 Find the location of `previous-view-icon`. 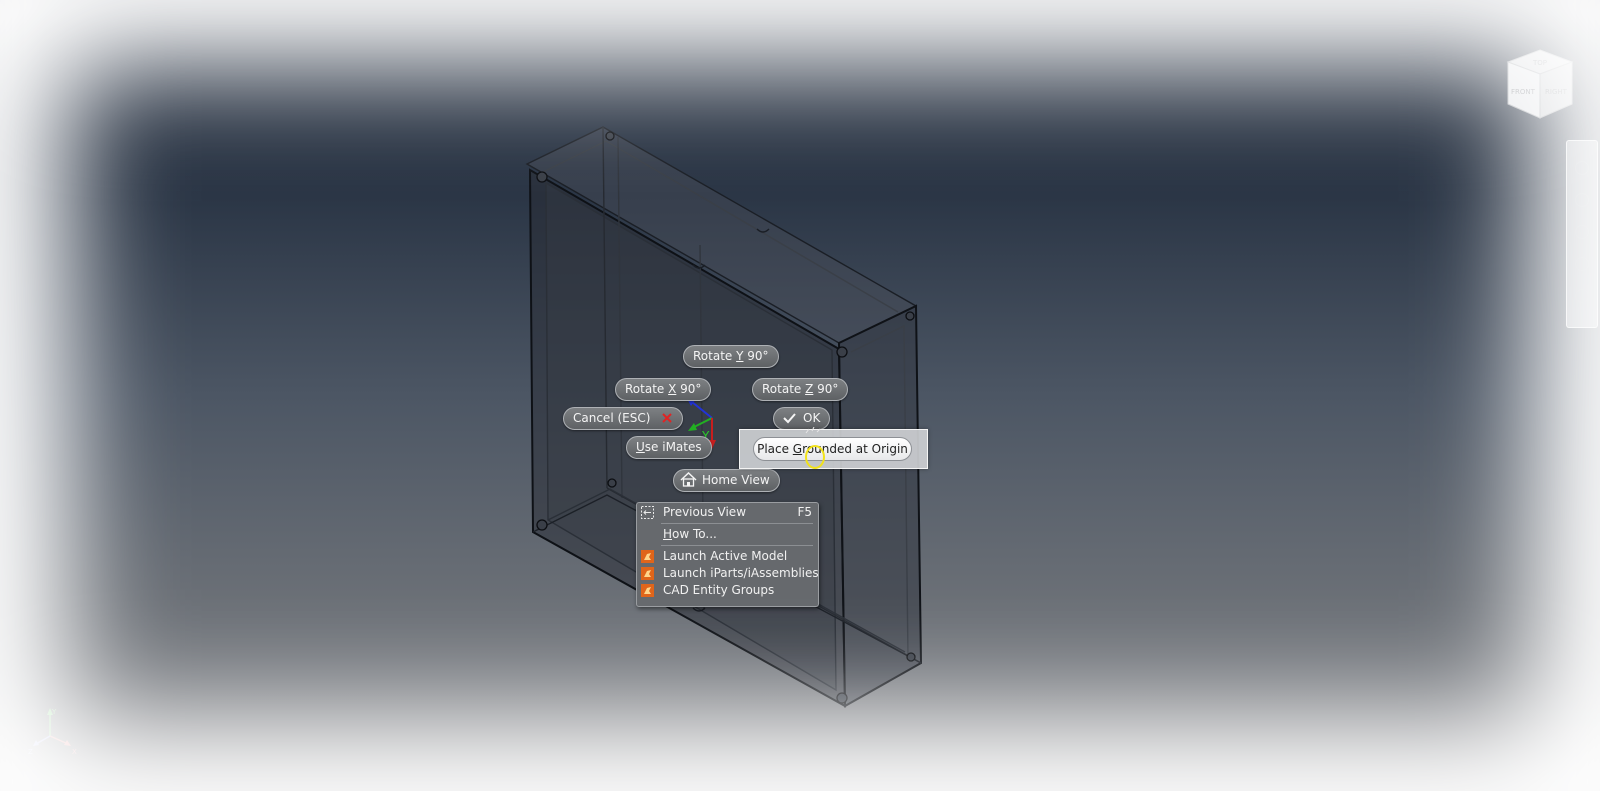

previous-view-icon is located at coordinates (647, 512).